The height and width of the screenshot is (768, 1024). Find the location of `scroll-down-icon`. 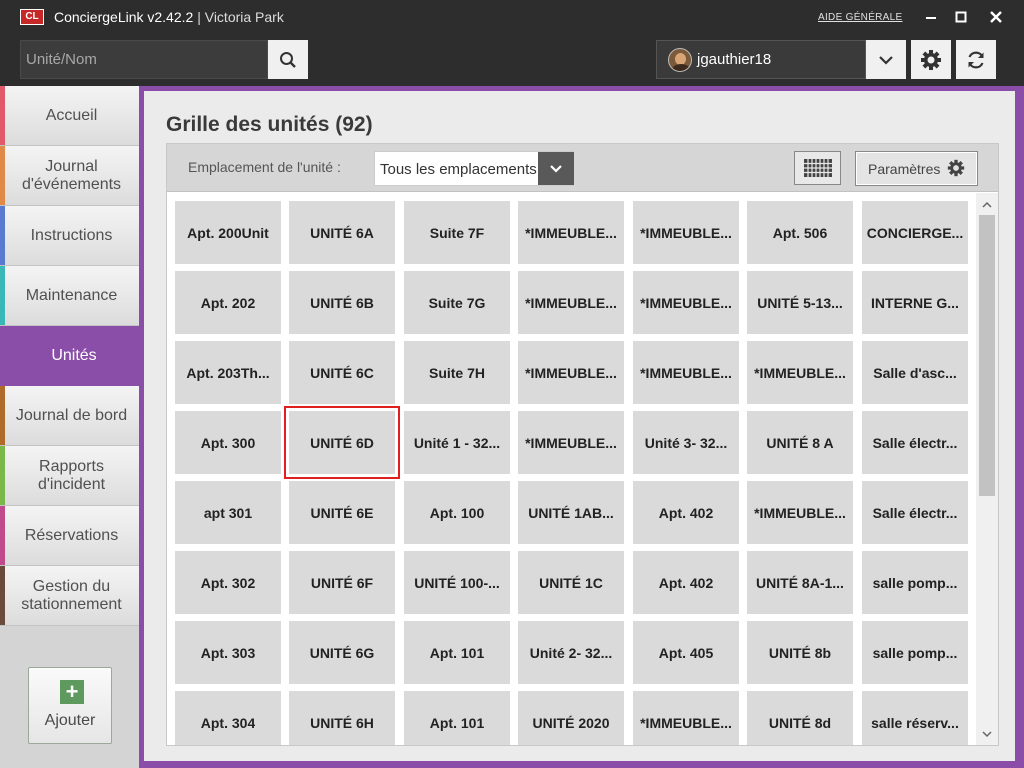

scroll-down-icon is located at coordinates (987, 734).